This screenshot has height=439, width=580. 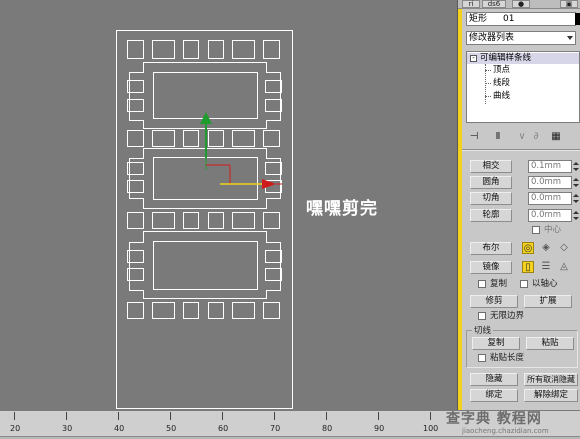 What do you see at coordinates (474, 137) in the screenshot?
I see `pin-stack-icon: ⊣` at bounding box center [474, 137].